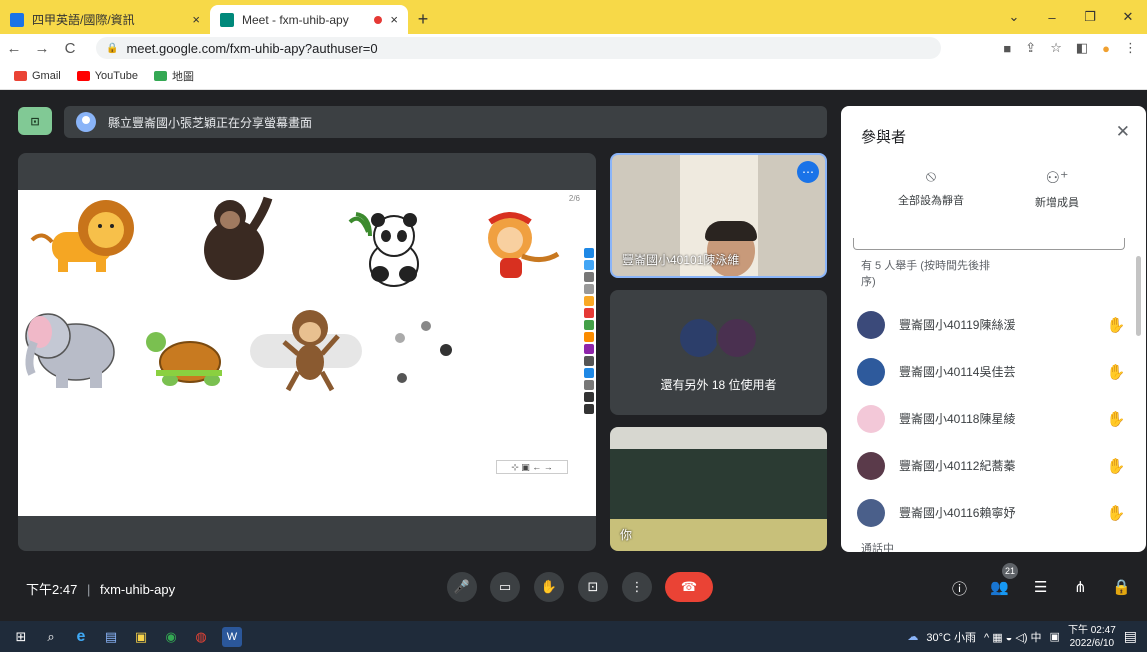  Describe the element at coordinates (1055, 636) in the screenshot. I see `input-method-icon: ▣` at that location.